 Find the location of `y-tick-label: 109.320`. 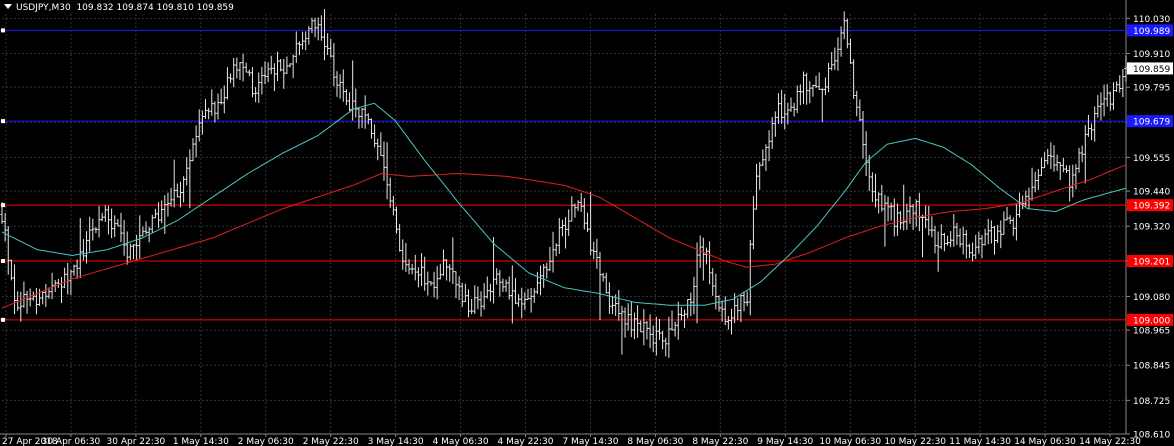

y-tick-label: 109.320 is located at coordinates (1151, 228).